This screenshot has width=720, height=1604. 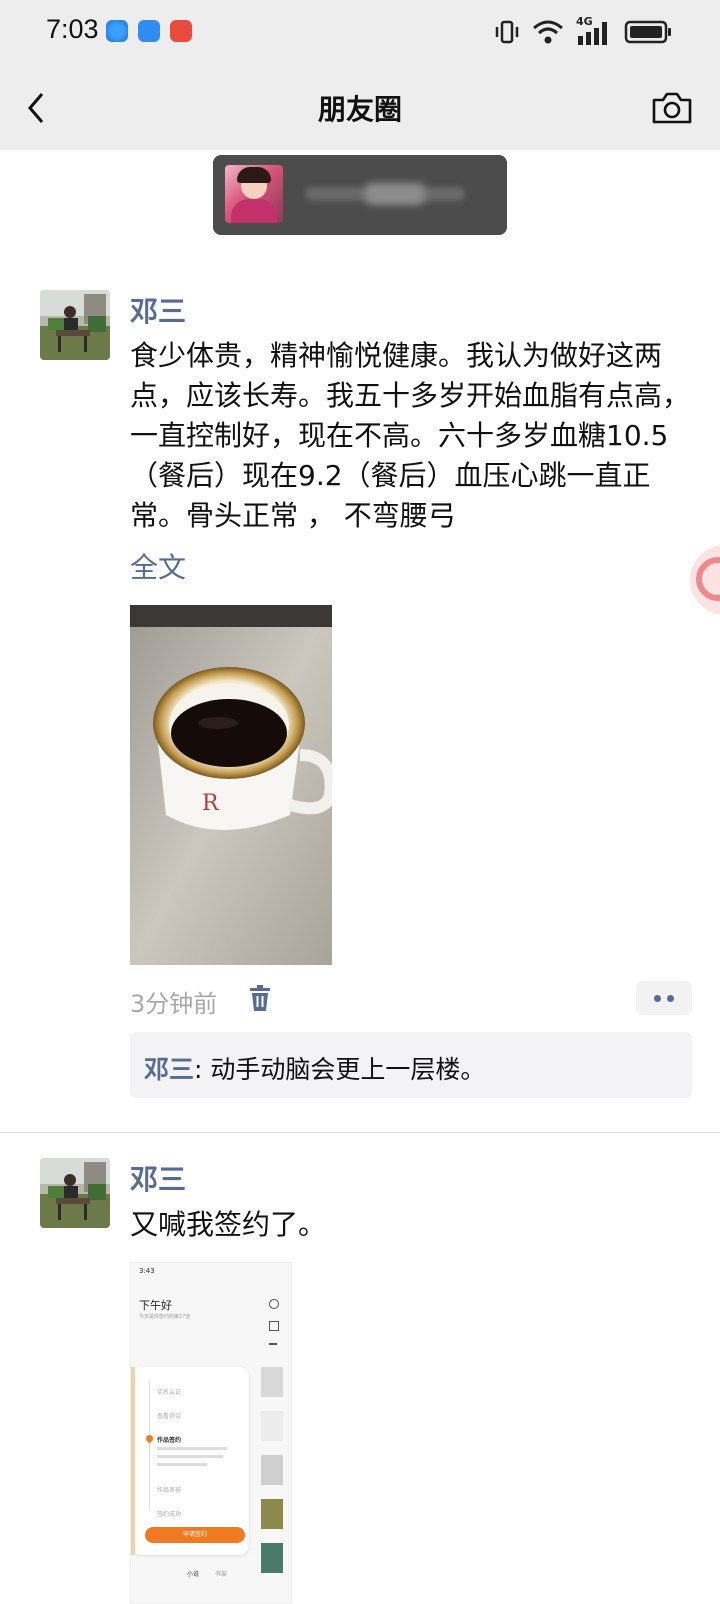 I want to click on status-time: 7:03, so click(x=72, y=29).